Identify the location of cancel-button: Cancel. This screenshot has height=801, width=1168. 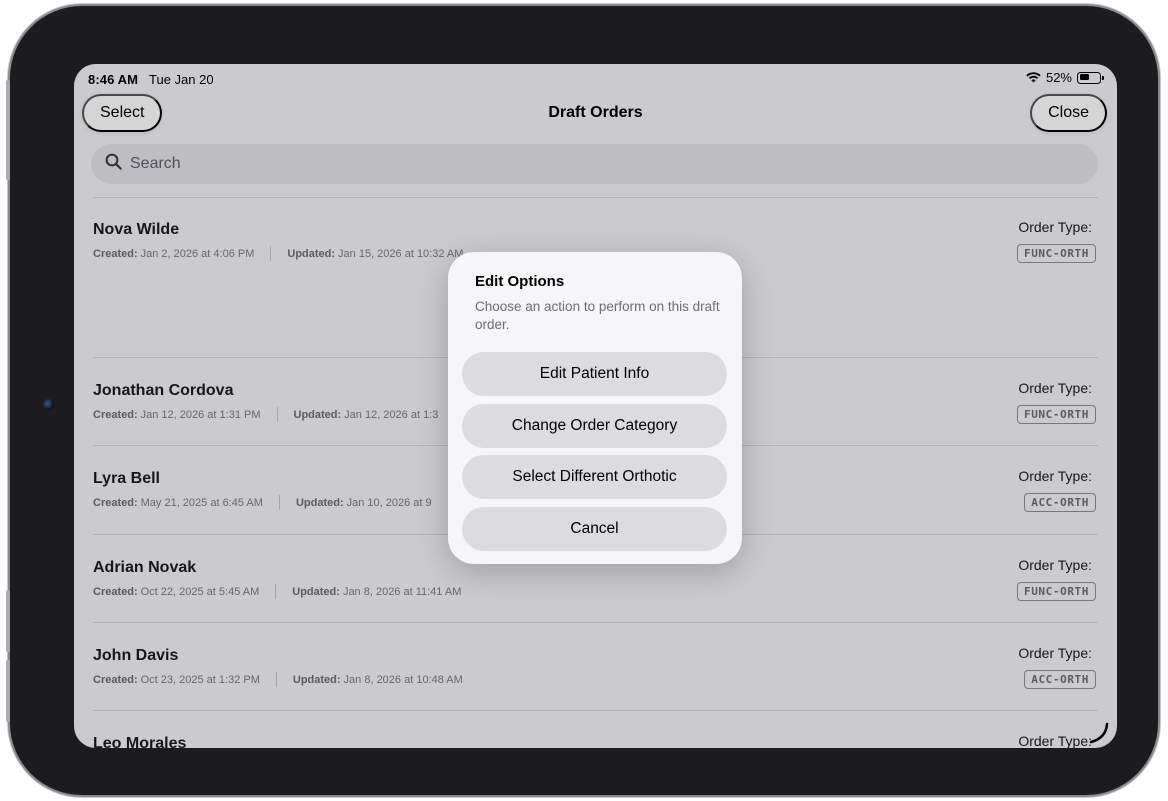
(594, 529).